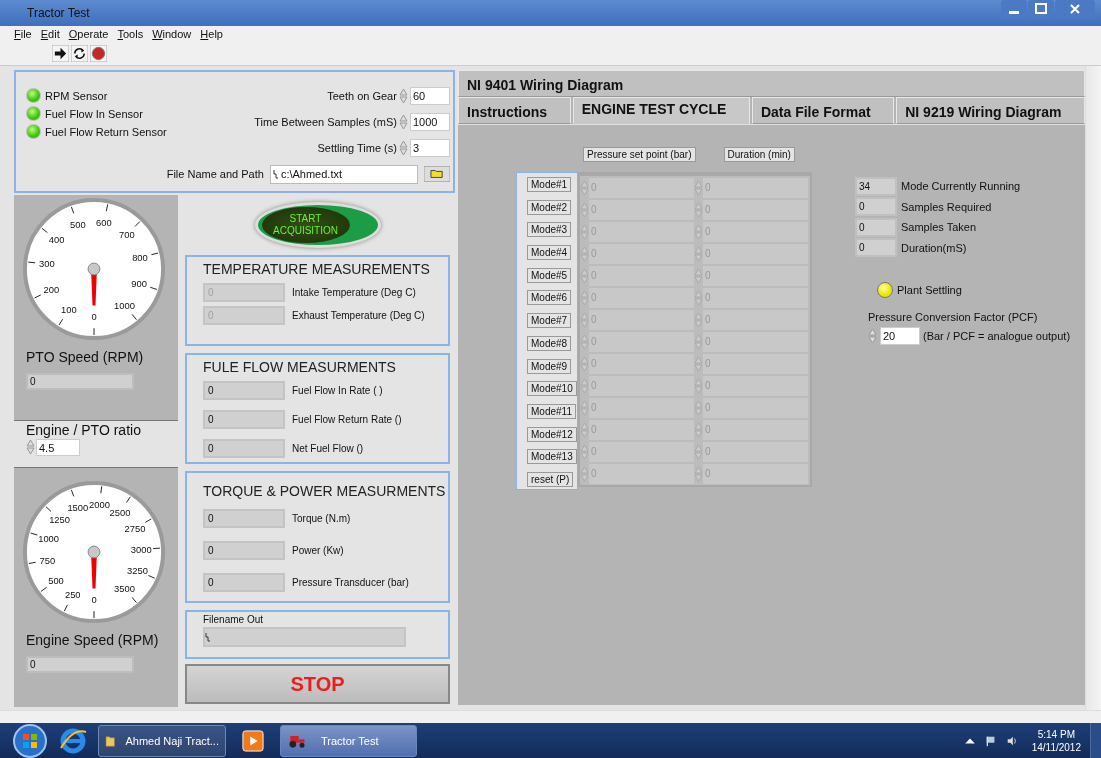 The width and height of the screenshot is (1101, 758). What do you see at coordinates (58, 447) in the screenshot?
I see `number-field: 4.5` at bounding box center [58, 447].